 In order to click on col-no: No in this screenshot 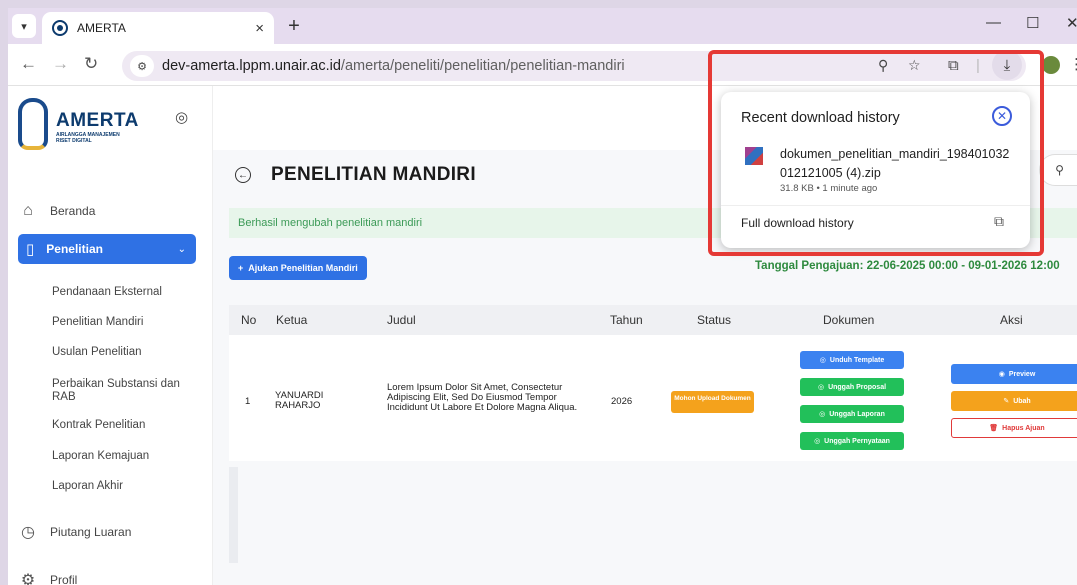, I will do `click(249, 320)`.